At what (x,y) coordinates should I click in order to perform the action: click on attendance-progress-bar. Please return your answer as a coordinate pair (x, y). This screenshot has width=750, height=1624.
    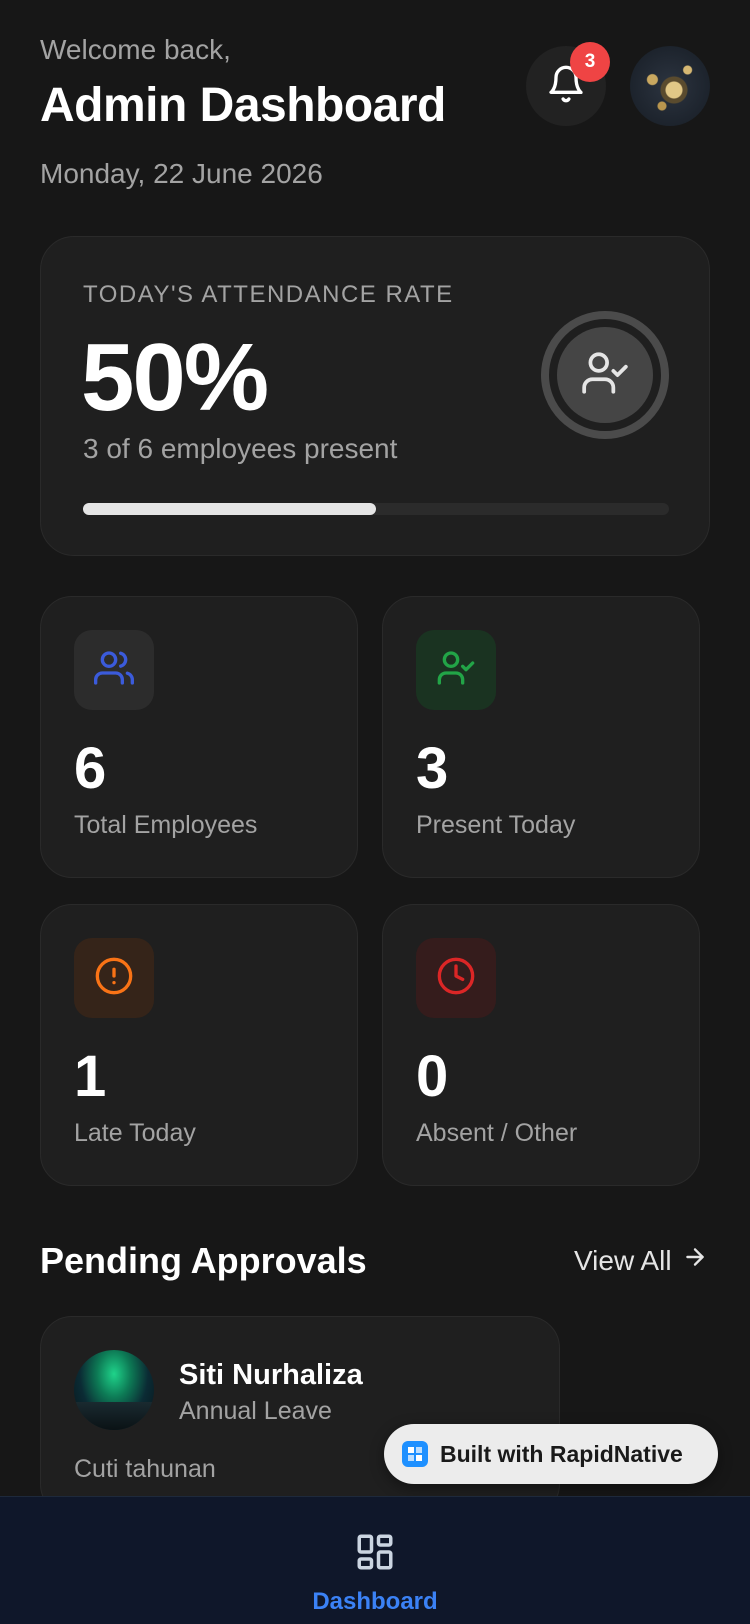
    Looking at the image, I should click on (376, 509).